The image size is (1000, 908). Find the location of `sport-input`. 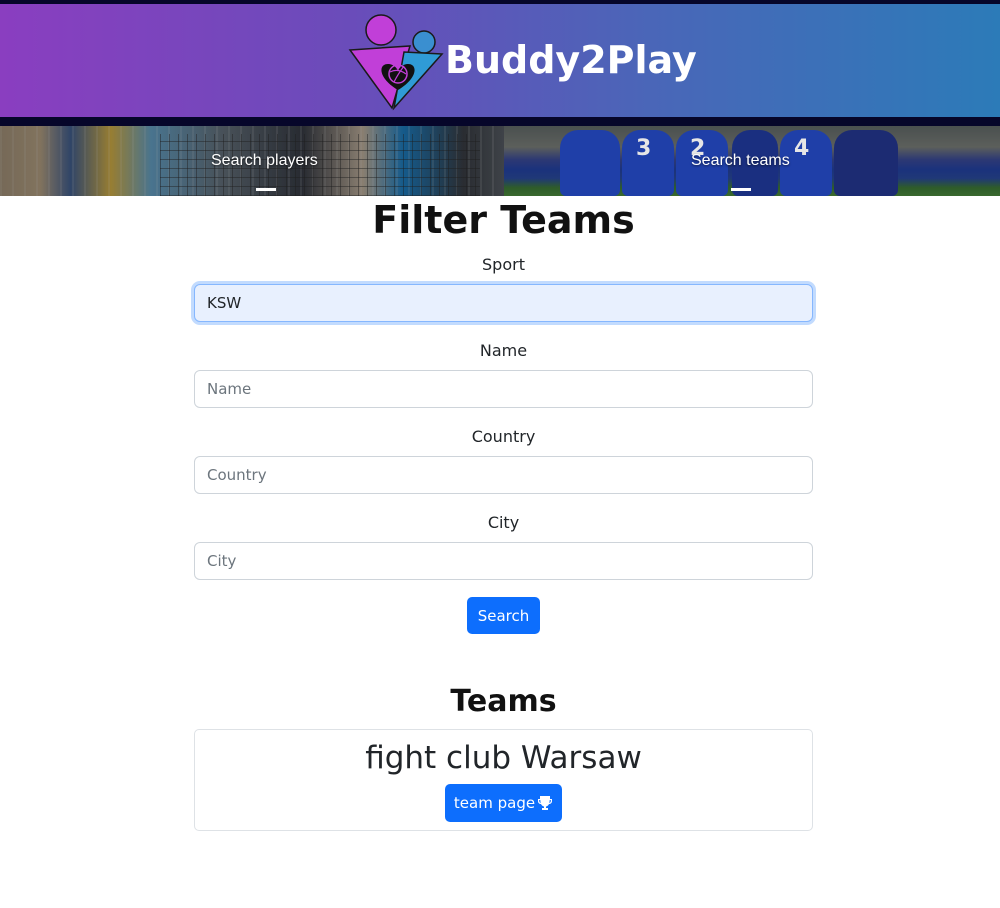

sport-input is located at coordinates (503, 303).